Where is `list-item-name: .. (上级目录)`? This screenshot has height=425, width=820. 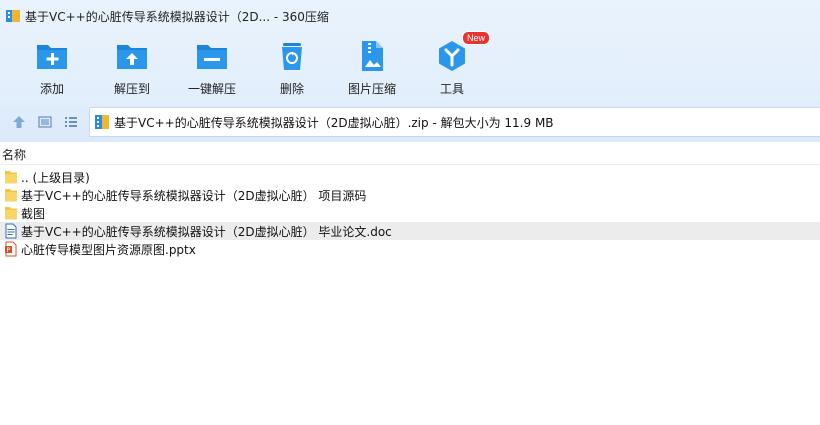 list-item-name: .. (上级目录) is located at coordinates (55, 177).